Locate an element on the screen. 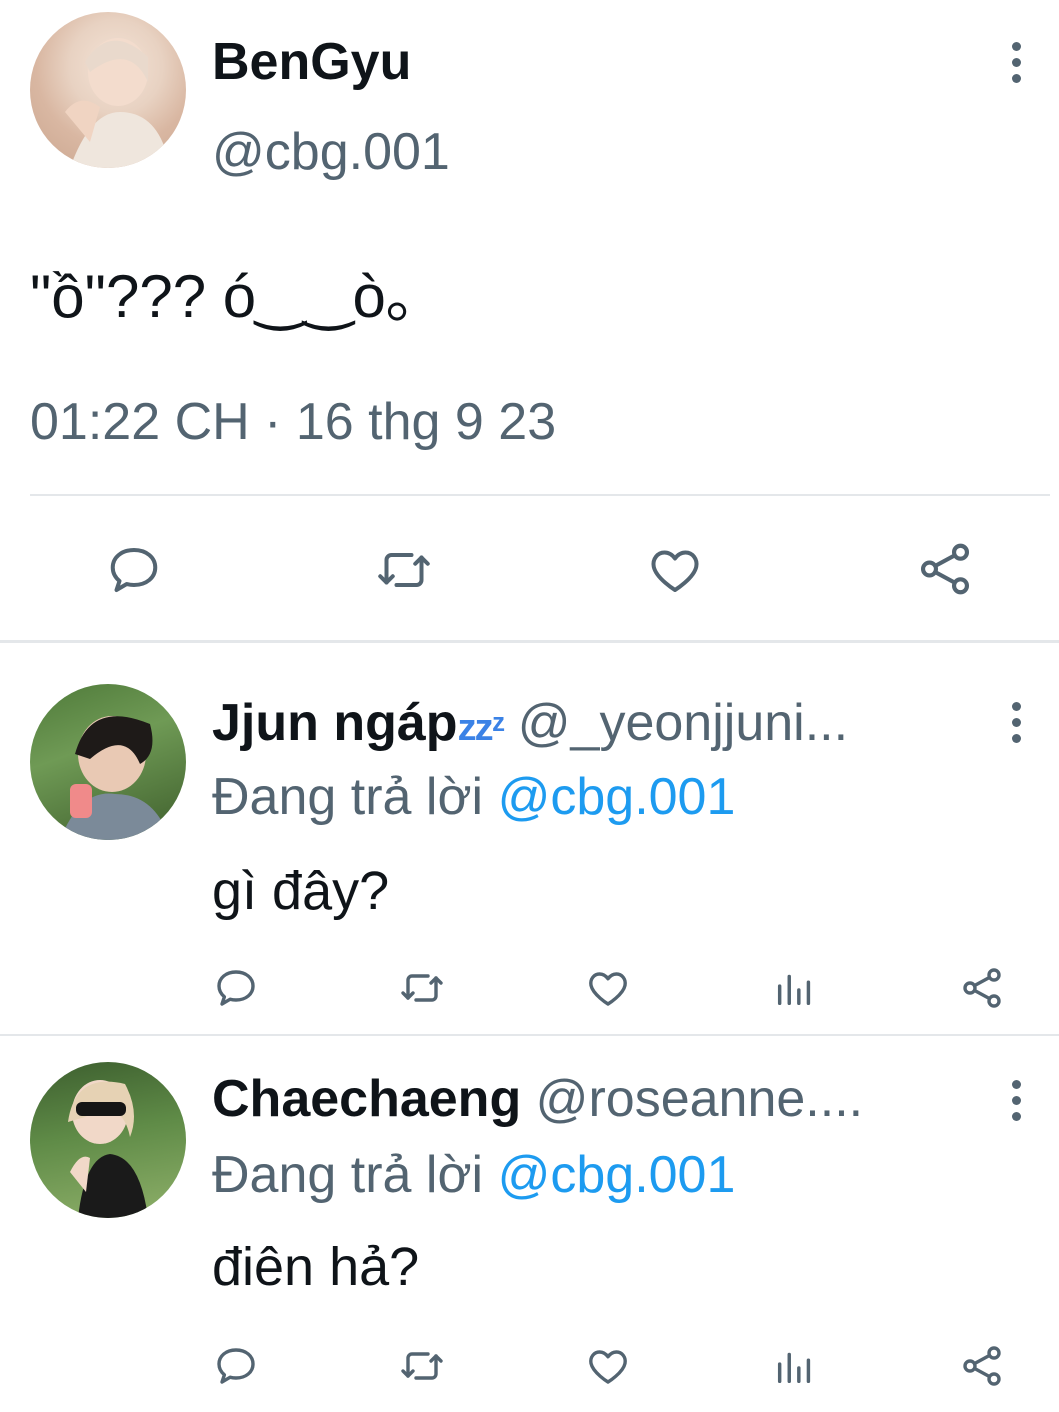 The image size is (1059, 1412). timestamp: 01:22 CH · 16 thg 9 23 is located at coordinates (293, 422).